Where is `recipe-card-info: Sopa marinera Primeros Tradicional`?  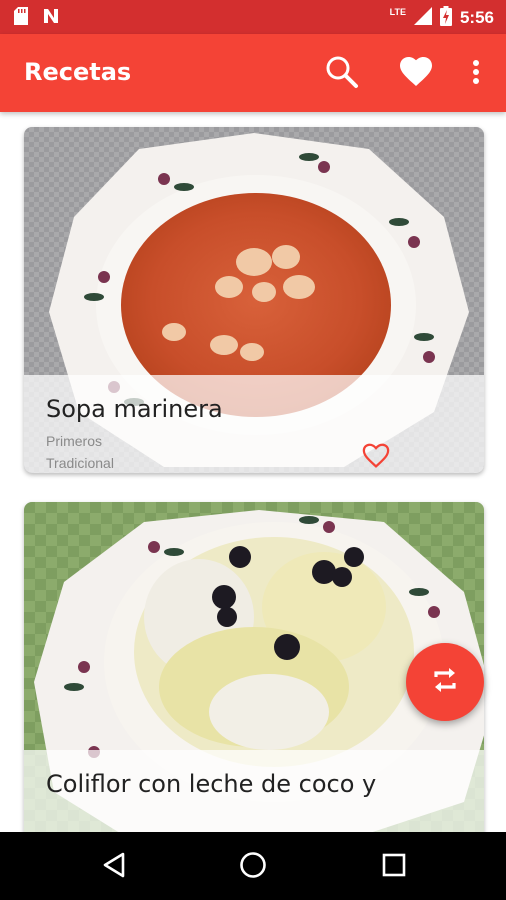
recipe-card-info: Sopa marinera Primeros Tradicional is located at coordinates (254, 424).